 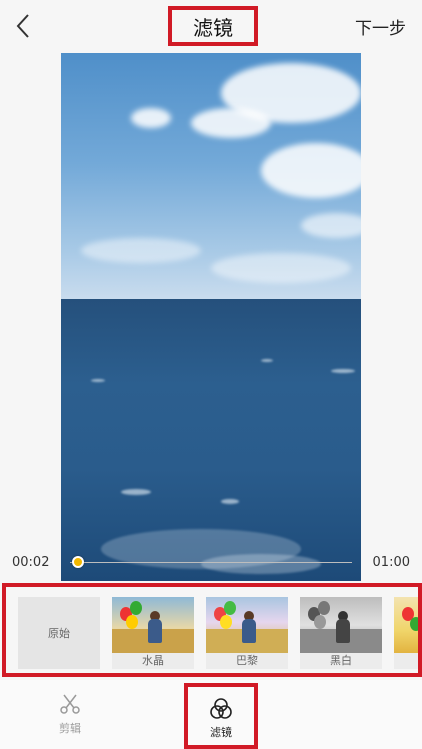 I want to click on filter-paris: 巴黎, so click(x=247, y=633).